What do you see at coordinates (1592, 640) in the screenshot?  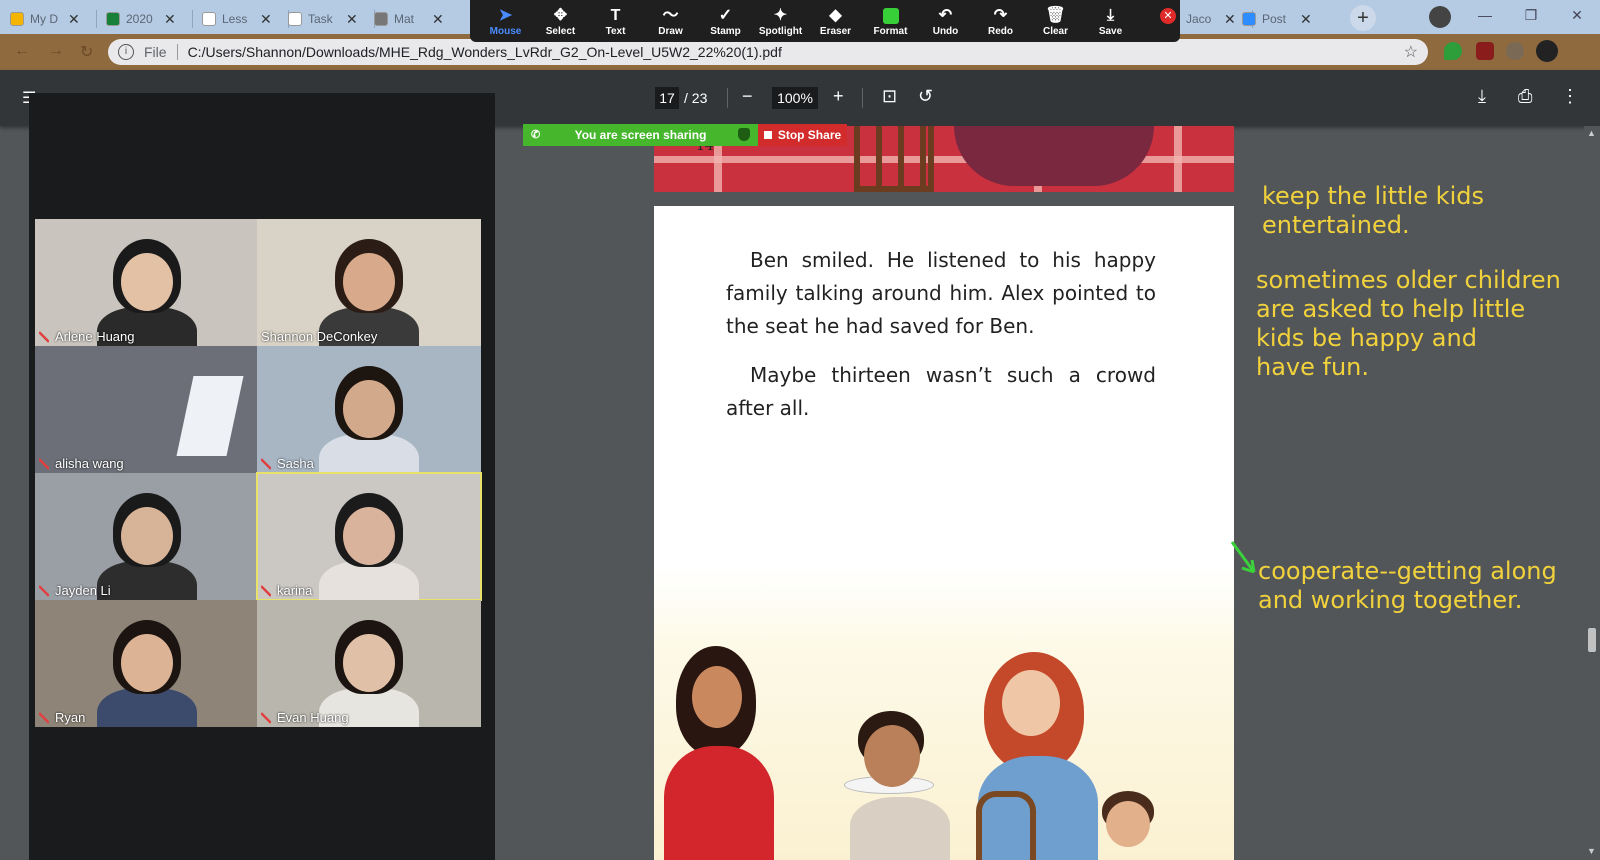 I see `scrollbar-thumb` at bounding box center [1592, 640].